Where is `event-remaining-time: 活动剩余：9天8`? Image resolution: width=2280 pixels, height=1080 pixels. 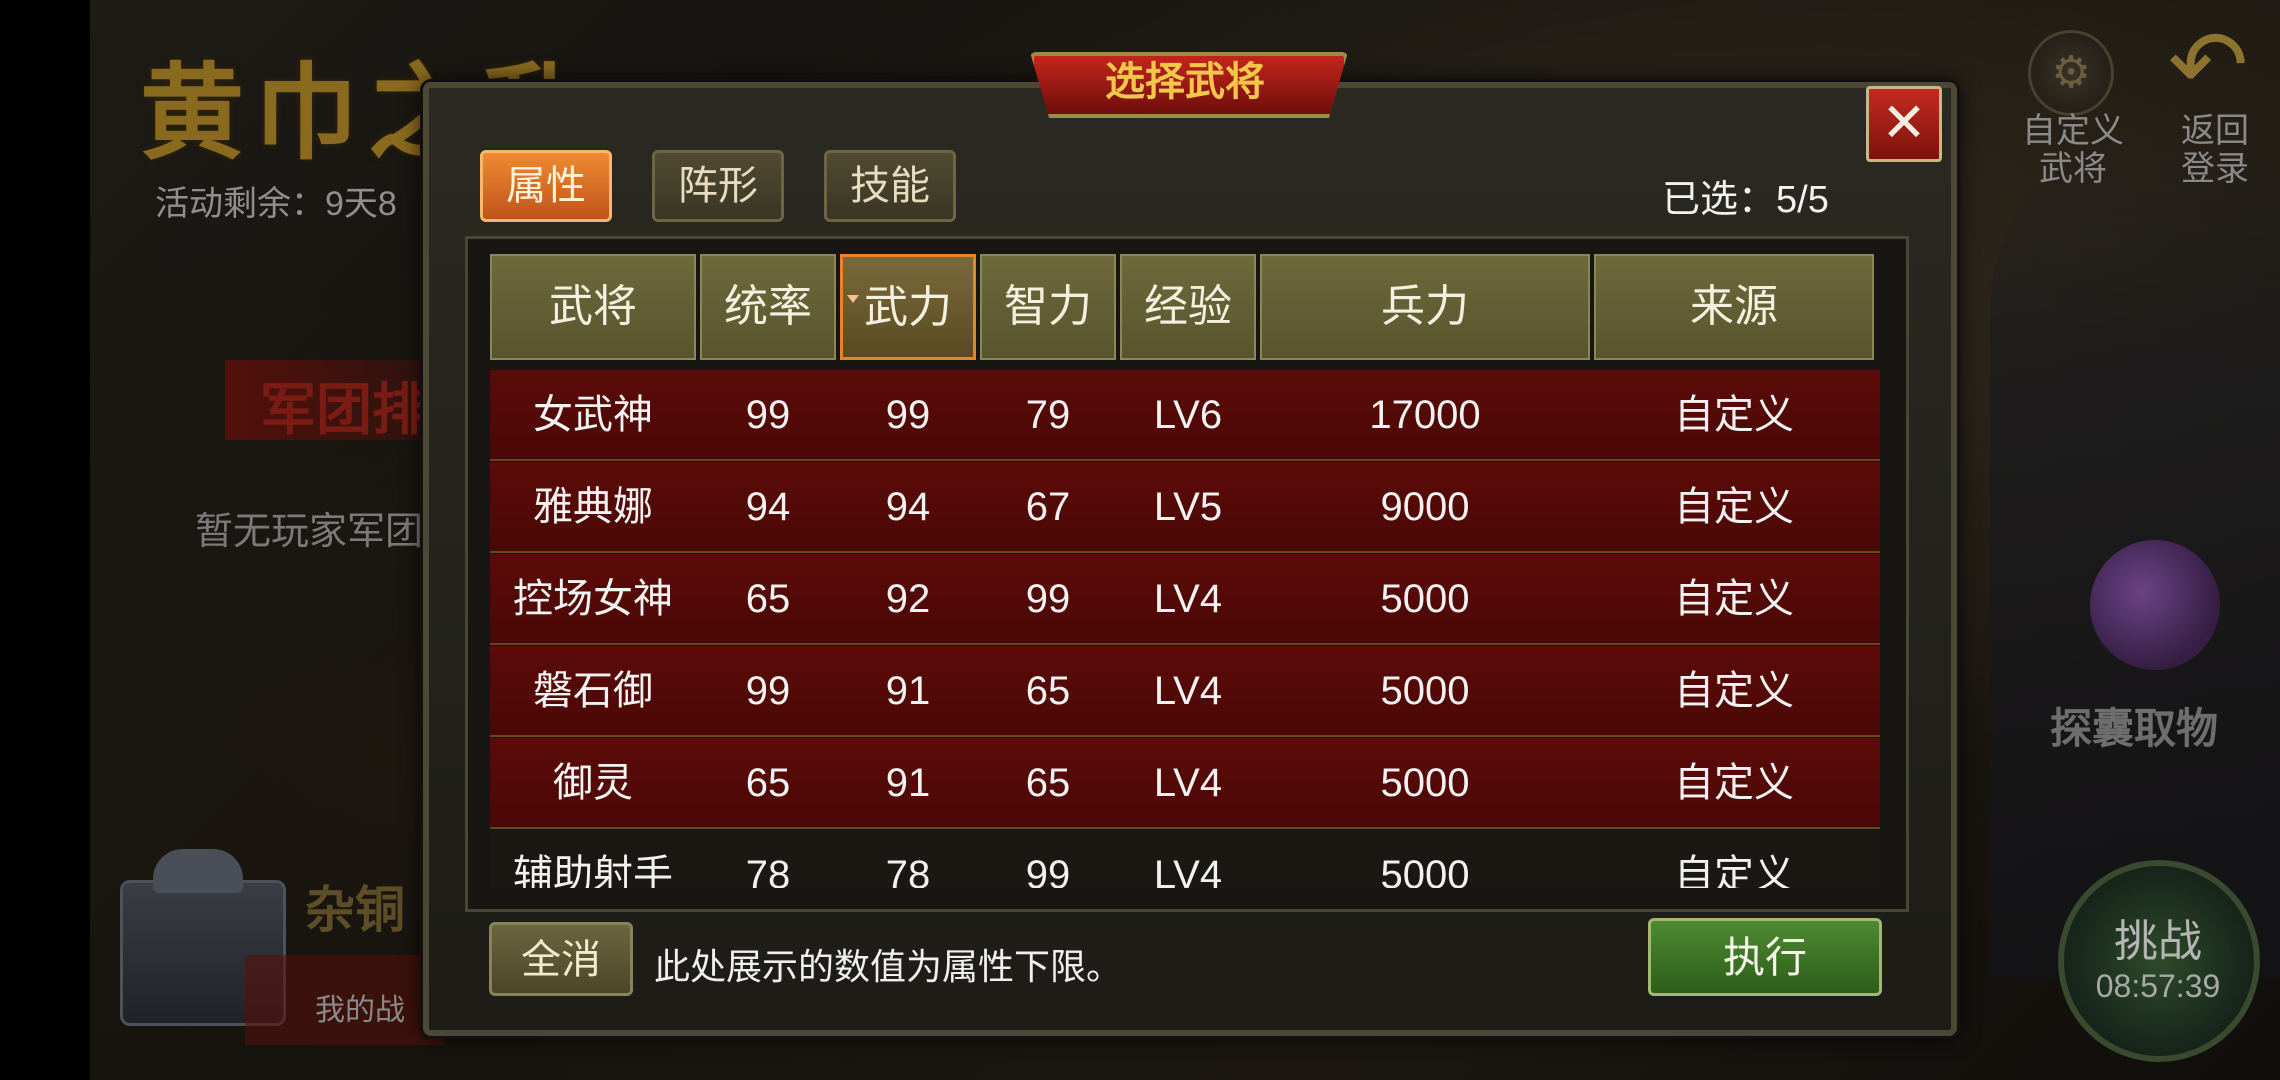 event-remaining-time: 活动剩余：9天8 is located at coordinates (276, 204).